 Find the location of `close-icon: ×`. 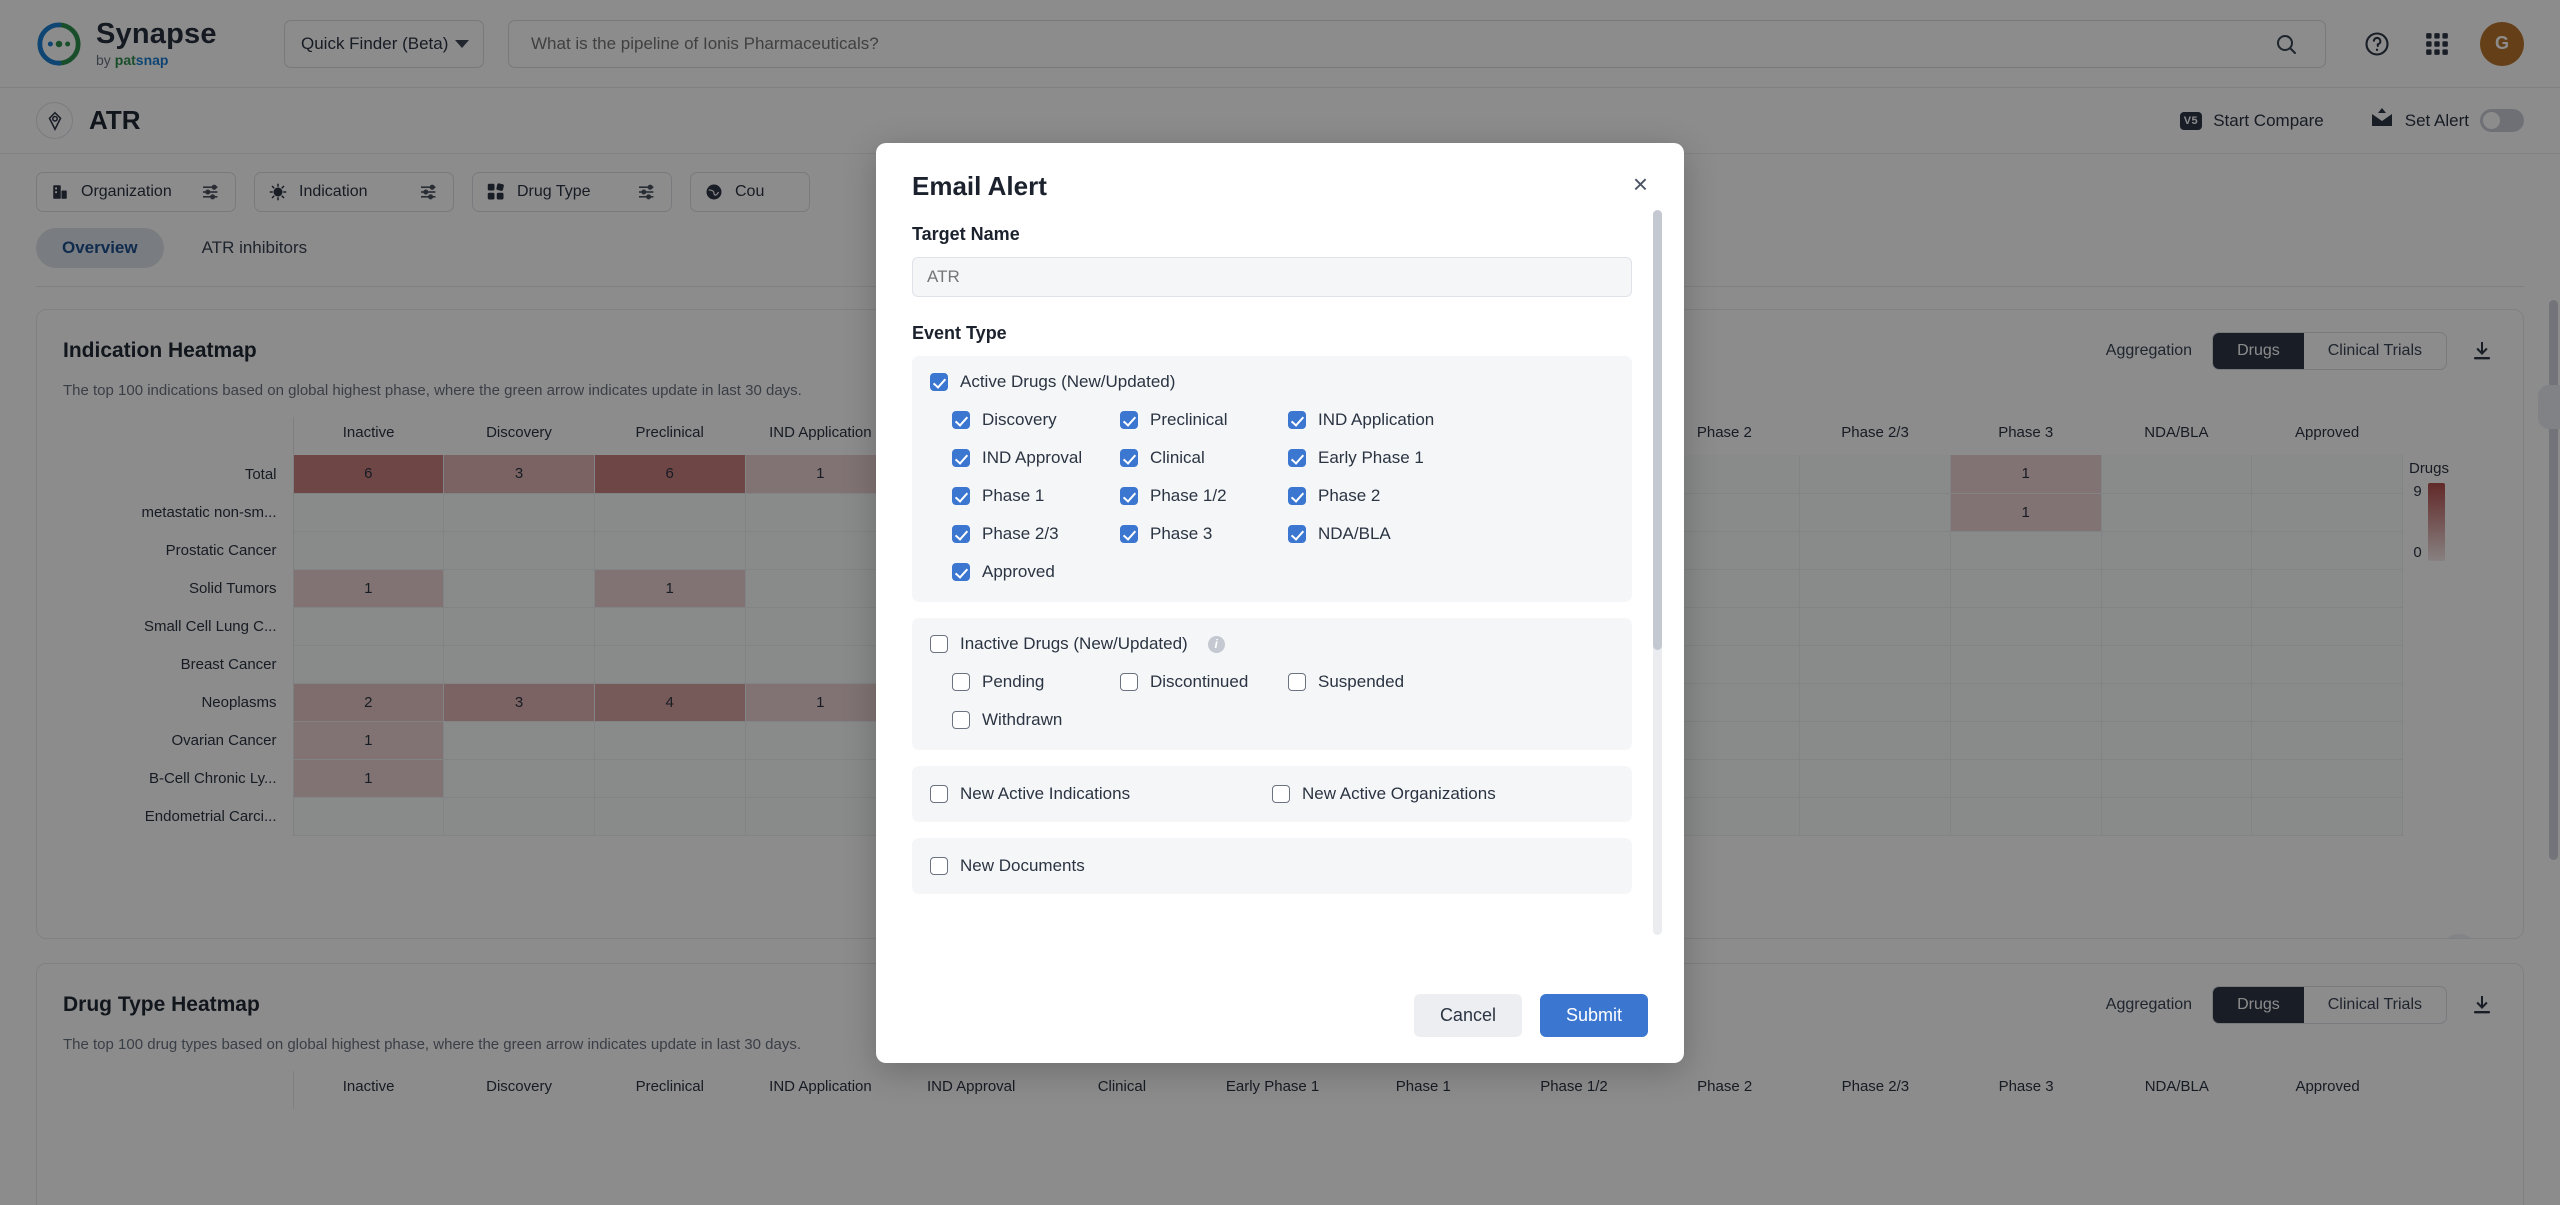

close-icon: × is located at coordinates (1640, 184).